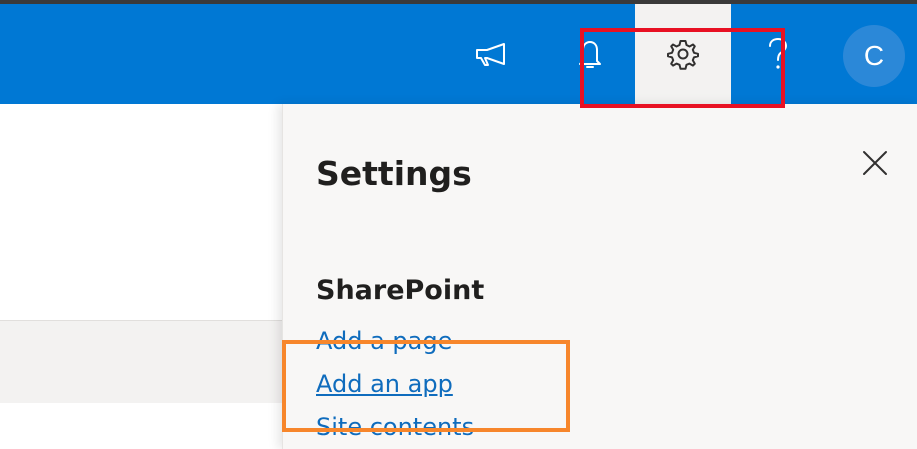  I want to click on avatar-initial: C, so click(874, 55).